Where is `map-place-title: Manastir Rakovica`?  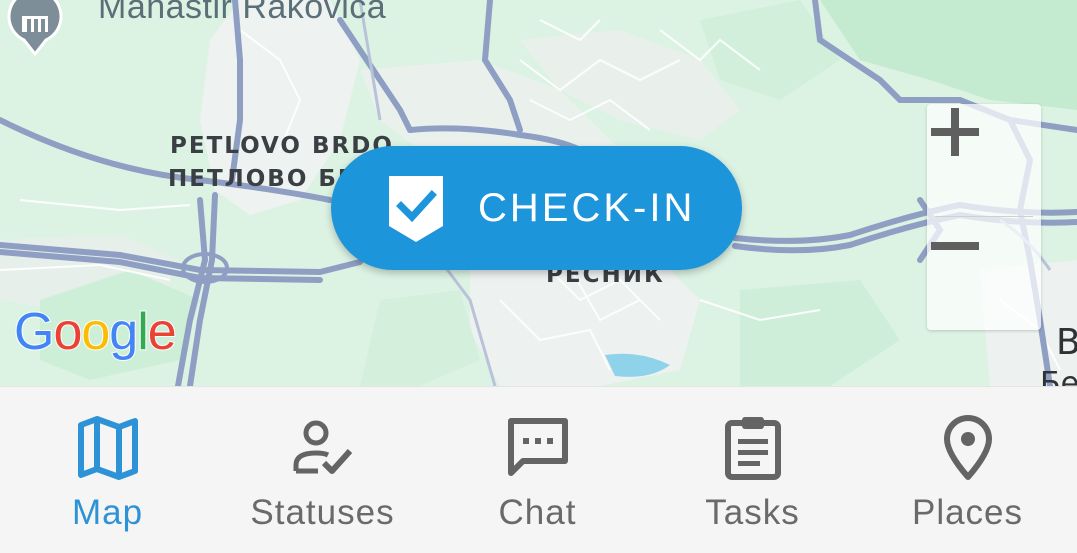 map-place-title: Manastir Rakovica is located at coordinates (242, 13).